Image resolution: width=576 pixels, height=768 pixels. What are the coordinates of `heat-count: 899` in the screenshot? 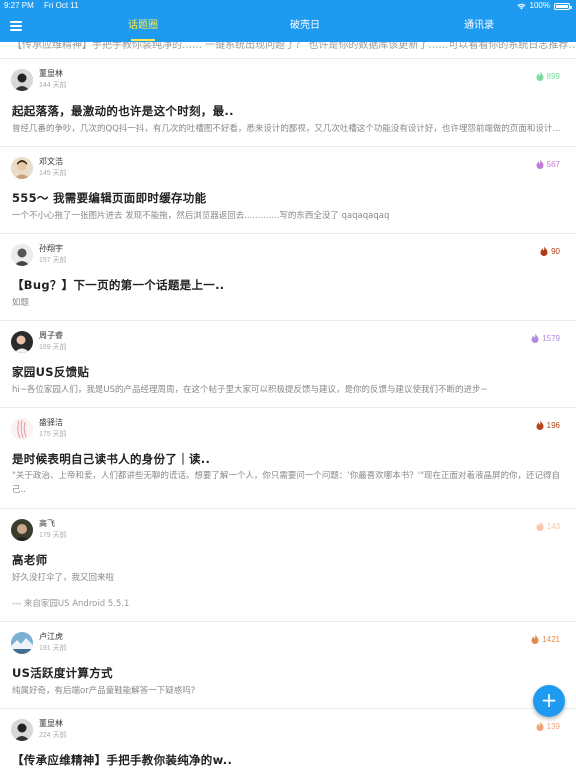 It's located at (548, 76).